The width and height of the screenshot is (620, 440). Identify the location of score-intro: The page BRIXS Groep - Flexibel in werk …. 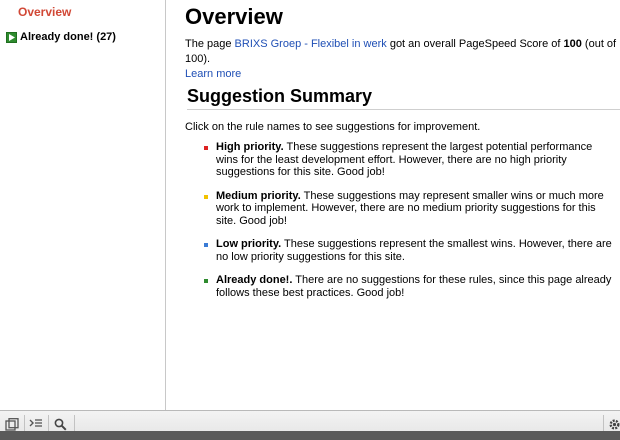
(401, 59).